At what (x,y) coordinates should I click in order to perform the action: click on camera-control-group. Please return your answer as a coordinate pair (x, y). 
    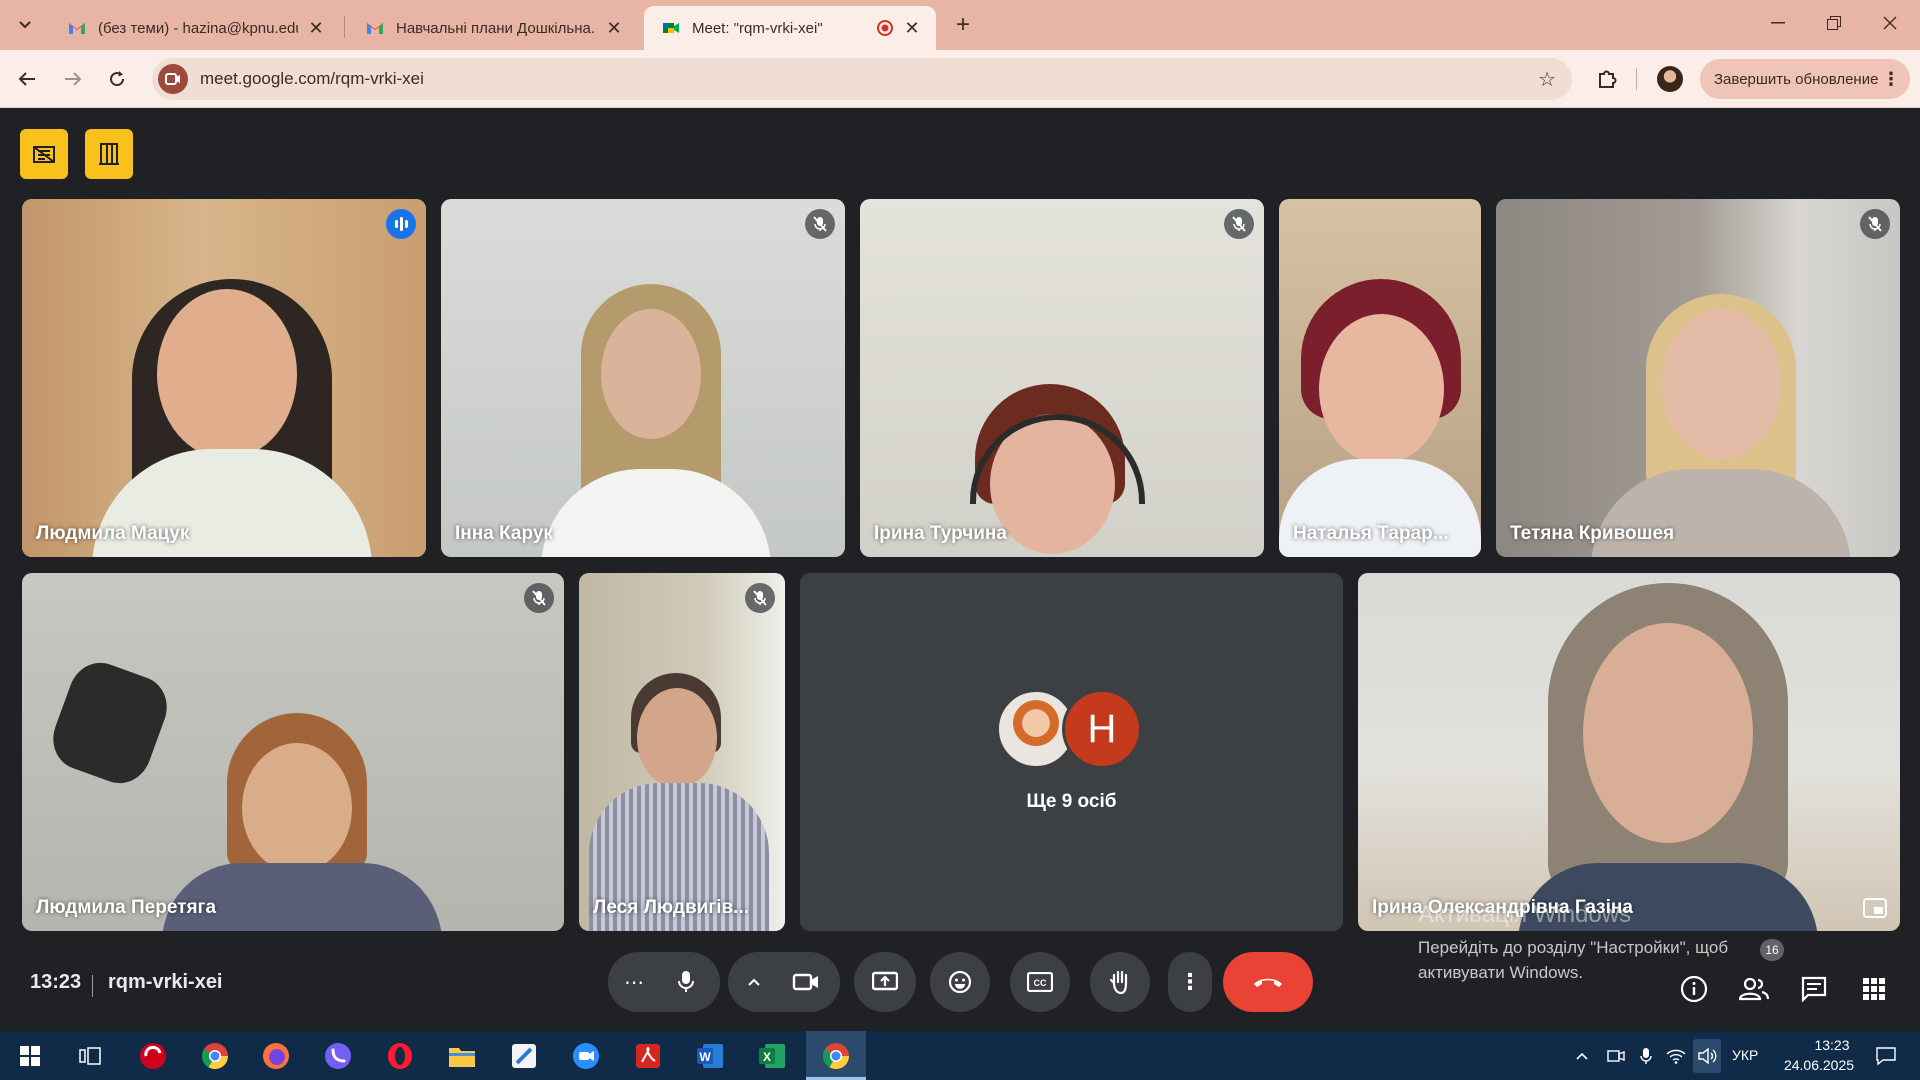
    Looking at the image, I should click on (784, 982).